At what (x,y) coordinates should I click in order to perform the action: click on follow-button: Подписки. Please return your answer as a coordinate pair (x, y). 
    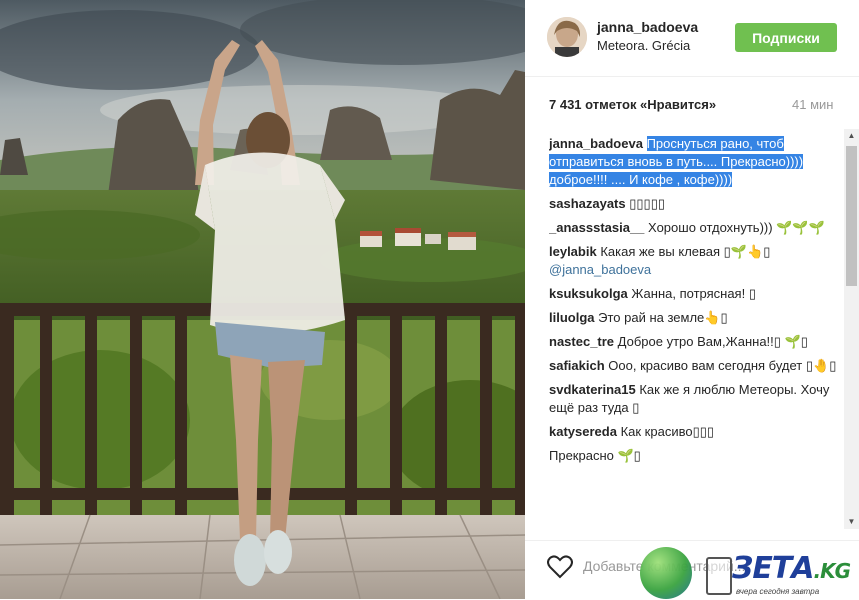
    Looking at the image, I should click on (786, 37).